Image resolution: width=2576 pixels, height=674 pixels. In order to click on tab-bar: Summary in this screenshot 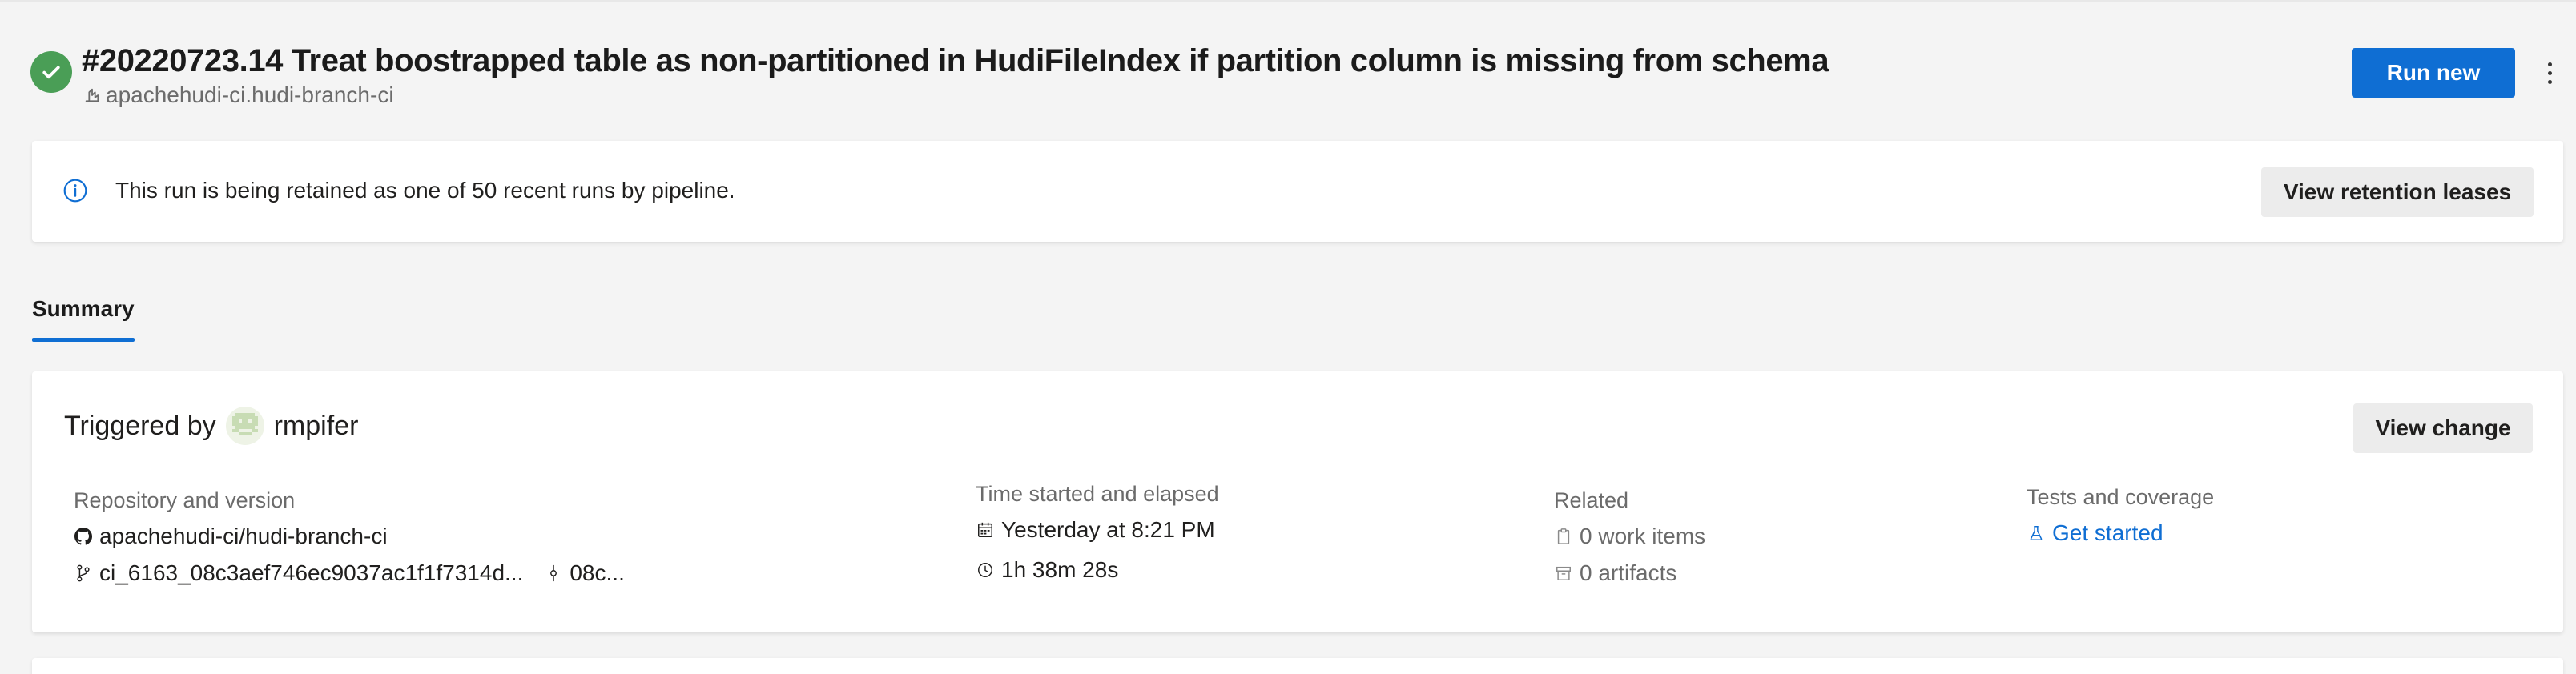, I will do `click(83, 318)`.